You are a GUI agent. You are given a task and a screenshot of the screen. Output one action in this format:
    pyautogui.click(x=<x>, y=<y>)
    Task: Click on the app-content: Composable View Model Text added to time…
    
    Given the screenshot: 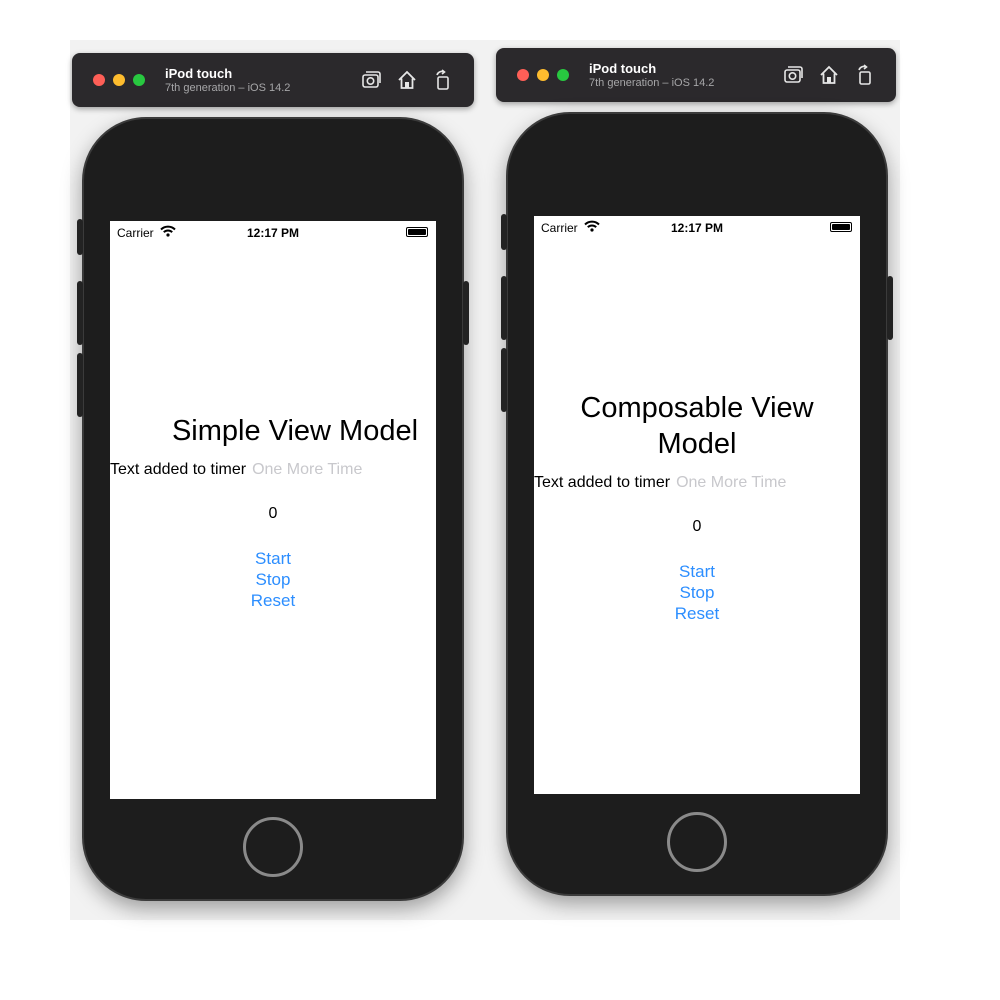 What is the action you would take?
    pyautogui.click(x=697, y=506)
    